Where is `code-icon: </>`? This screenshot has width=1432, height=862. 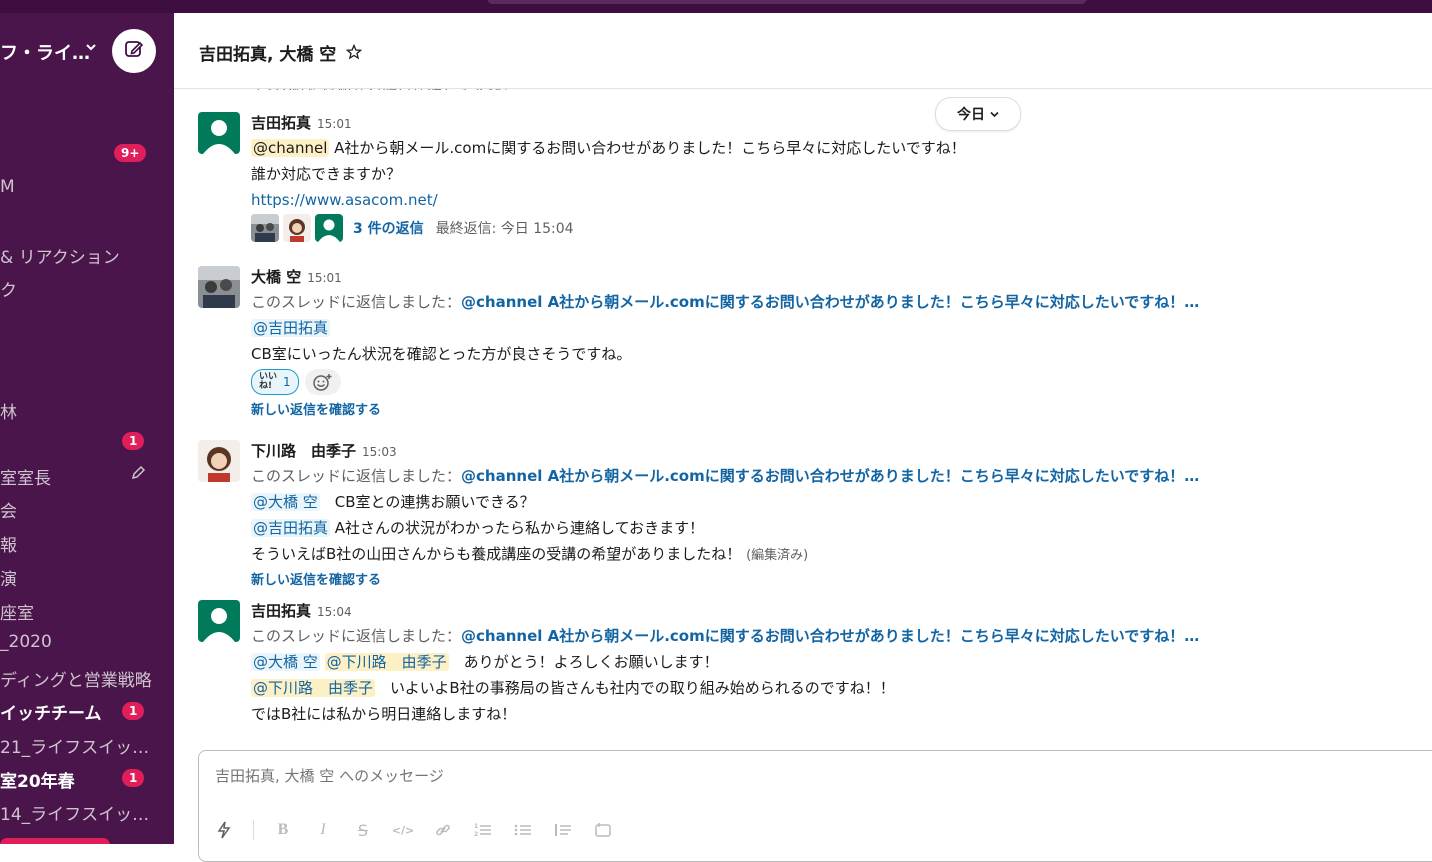 code-icon: </> is located at coordinates (403, 830).